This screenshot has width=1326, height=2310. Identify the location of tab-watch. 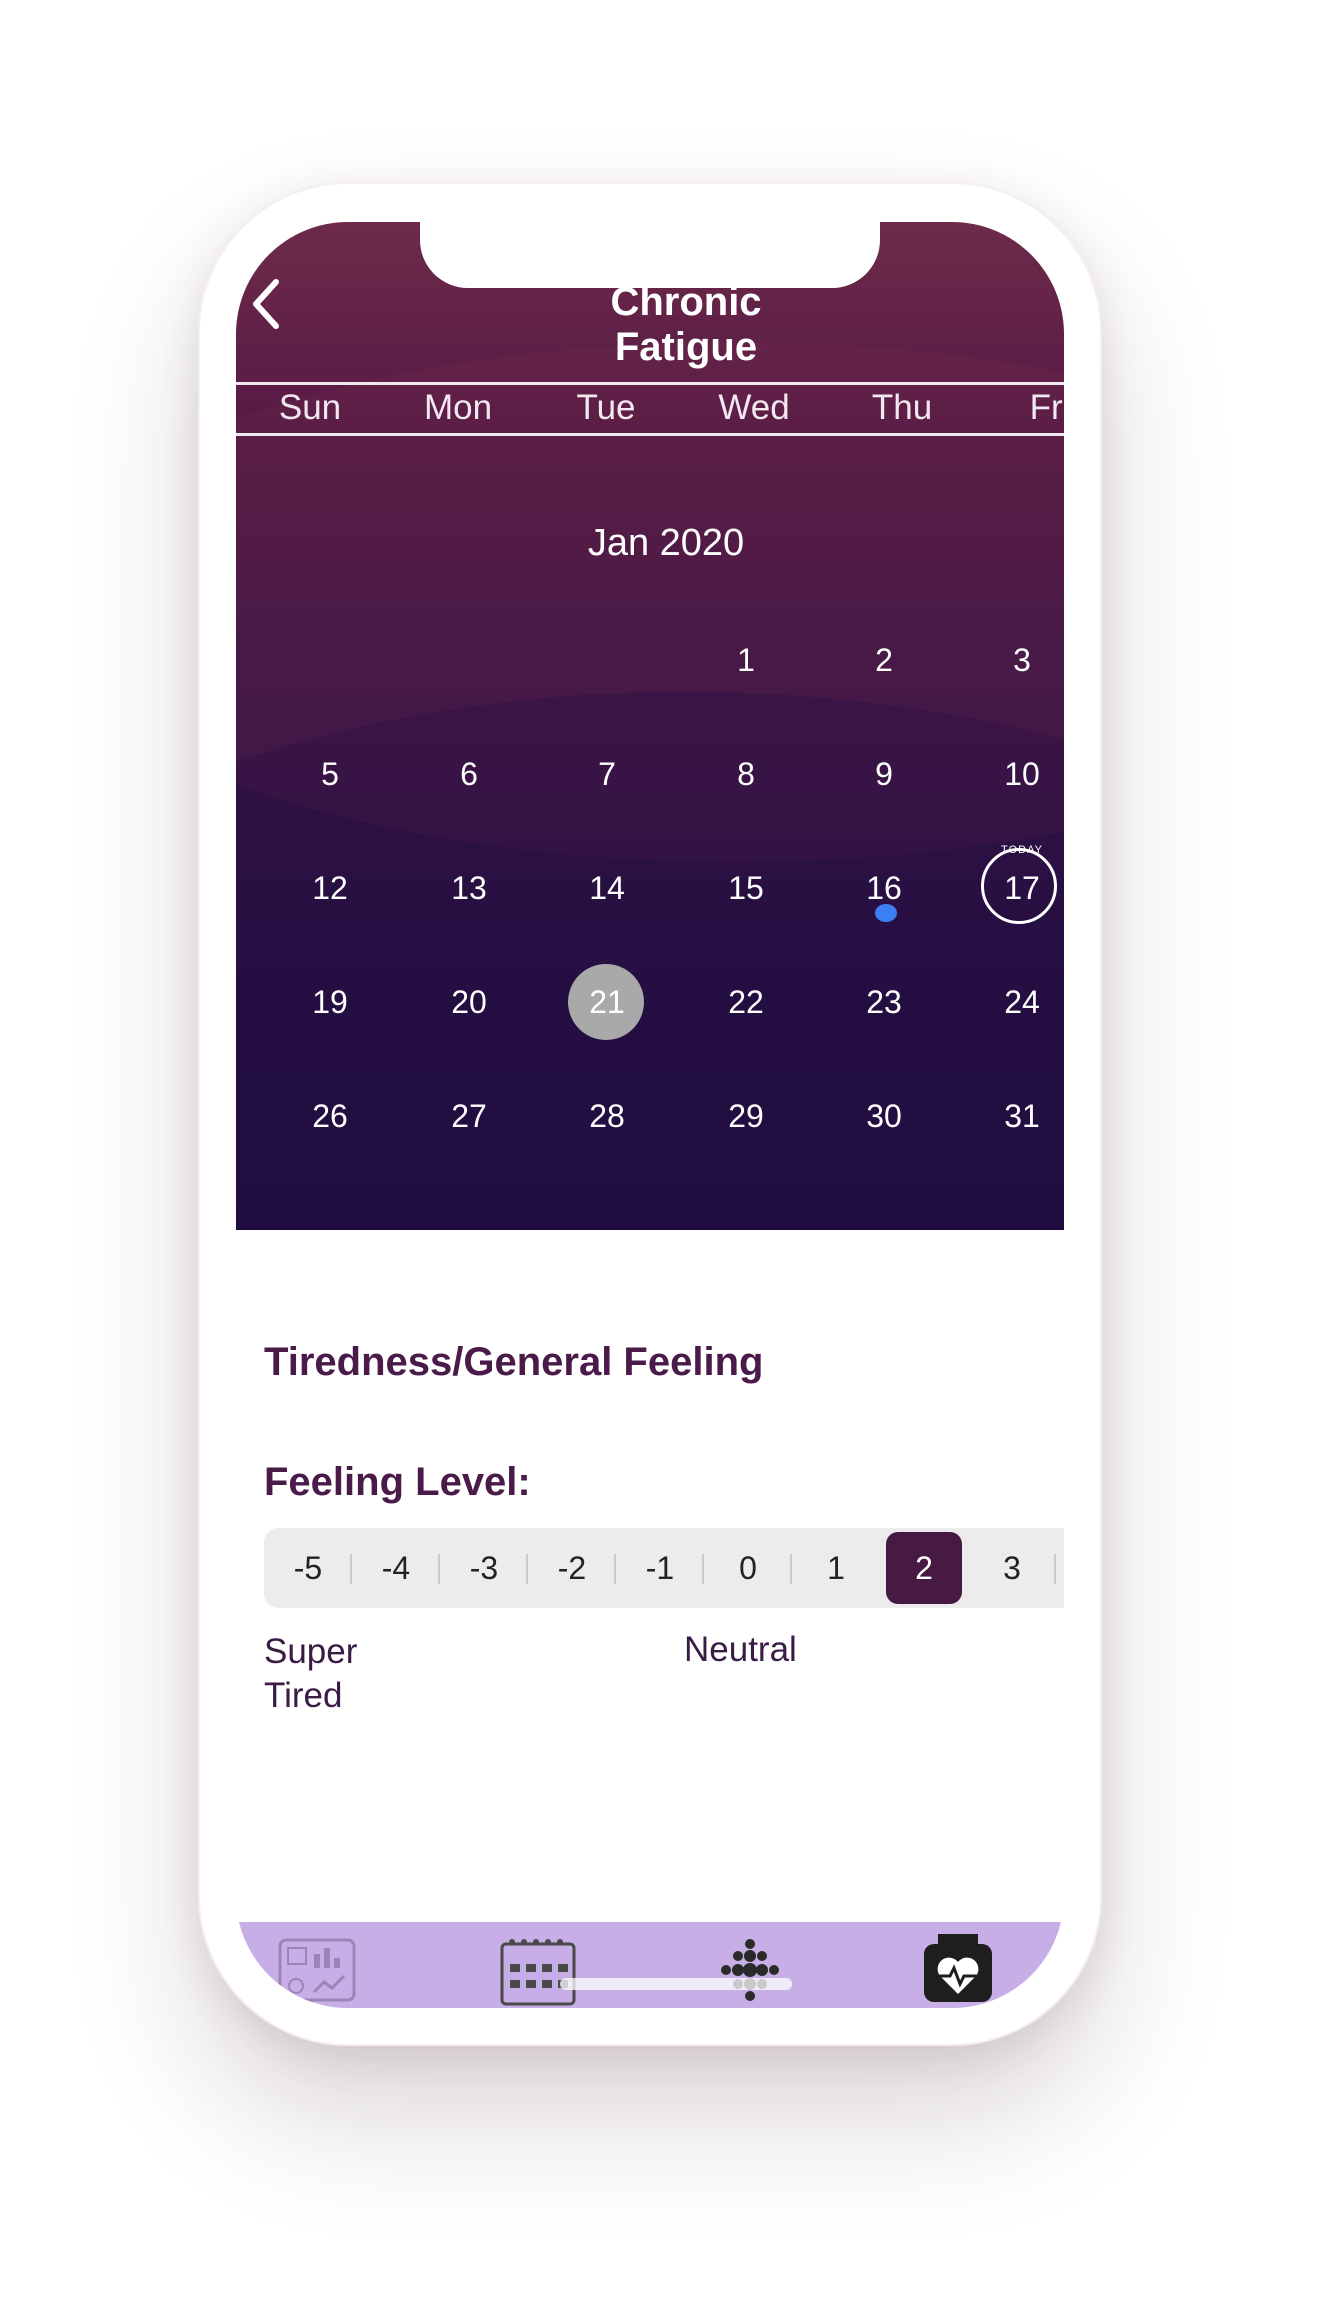
(958, 1970).